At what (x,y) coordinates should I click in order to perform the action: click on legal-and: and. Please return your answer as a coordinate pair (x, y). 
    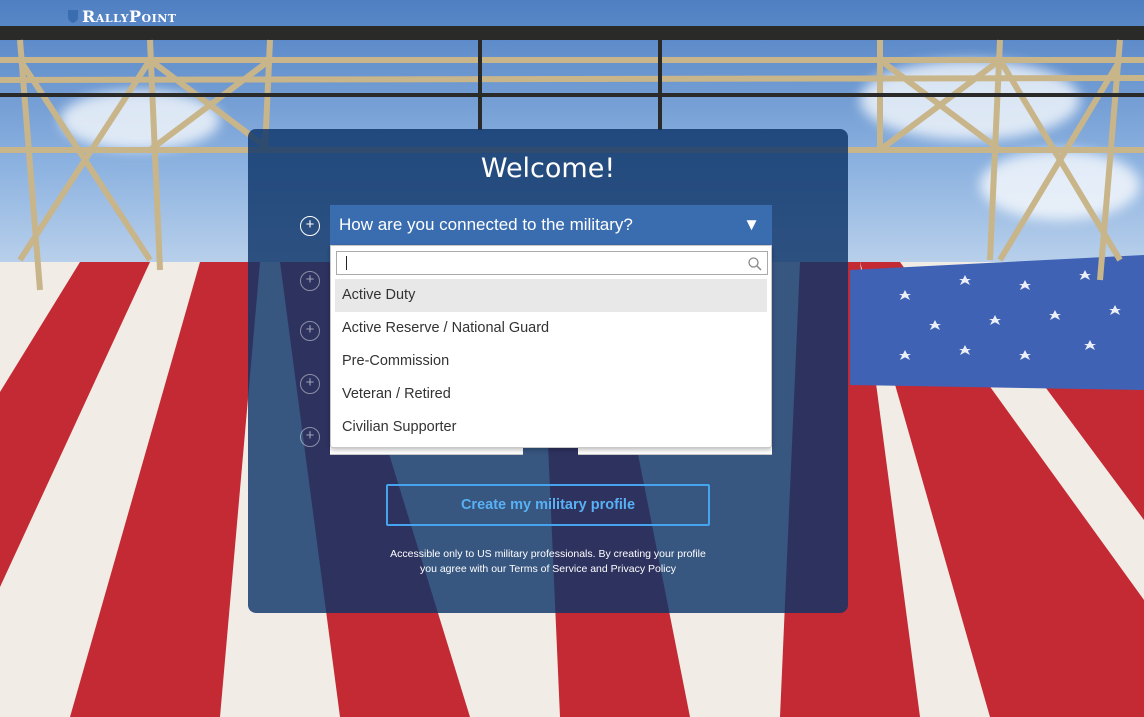
    Looking at the image, I should click on (599, 569).